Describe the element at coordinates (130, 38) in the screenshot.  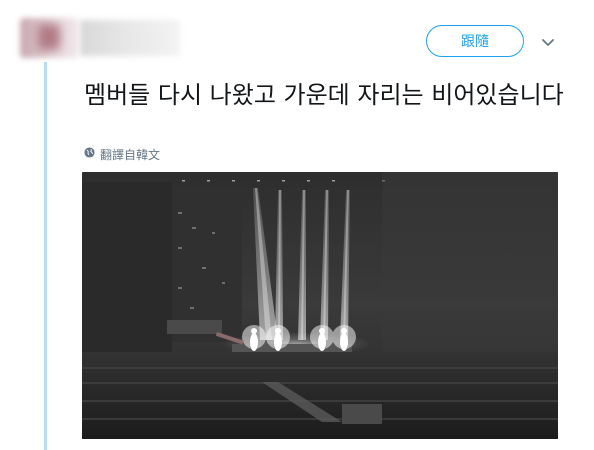
I see `author-name-blurred` at that location.